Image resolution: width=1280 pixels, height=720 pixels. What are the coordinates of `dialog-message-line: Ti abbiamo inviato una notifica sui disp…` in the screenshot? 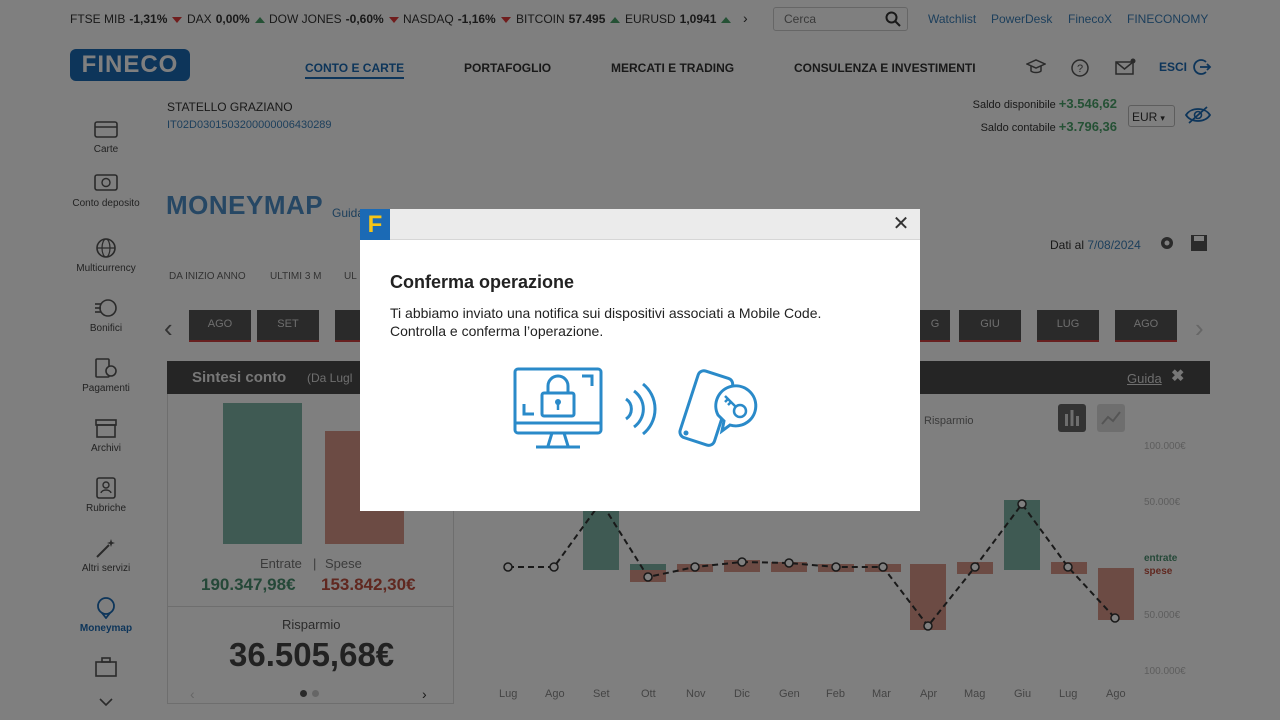 It's located at (606, 313).